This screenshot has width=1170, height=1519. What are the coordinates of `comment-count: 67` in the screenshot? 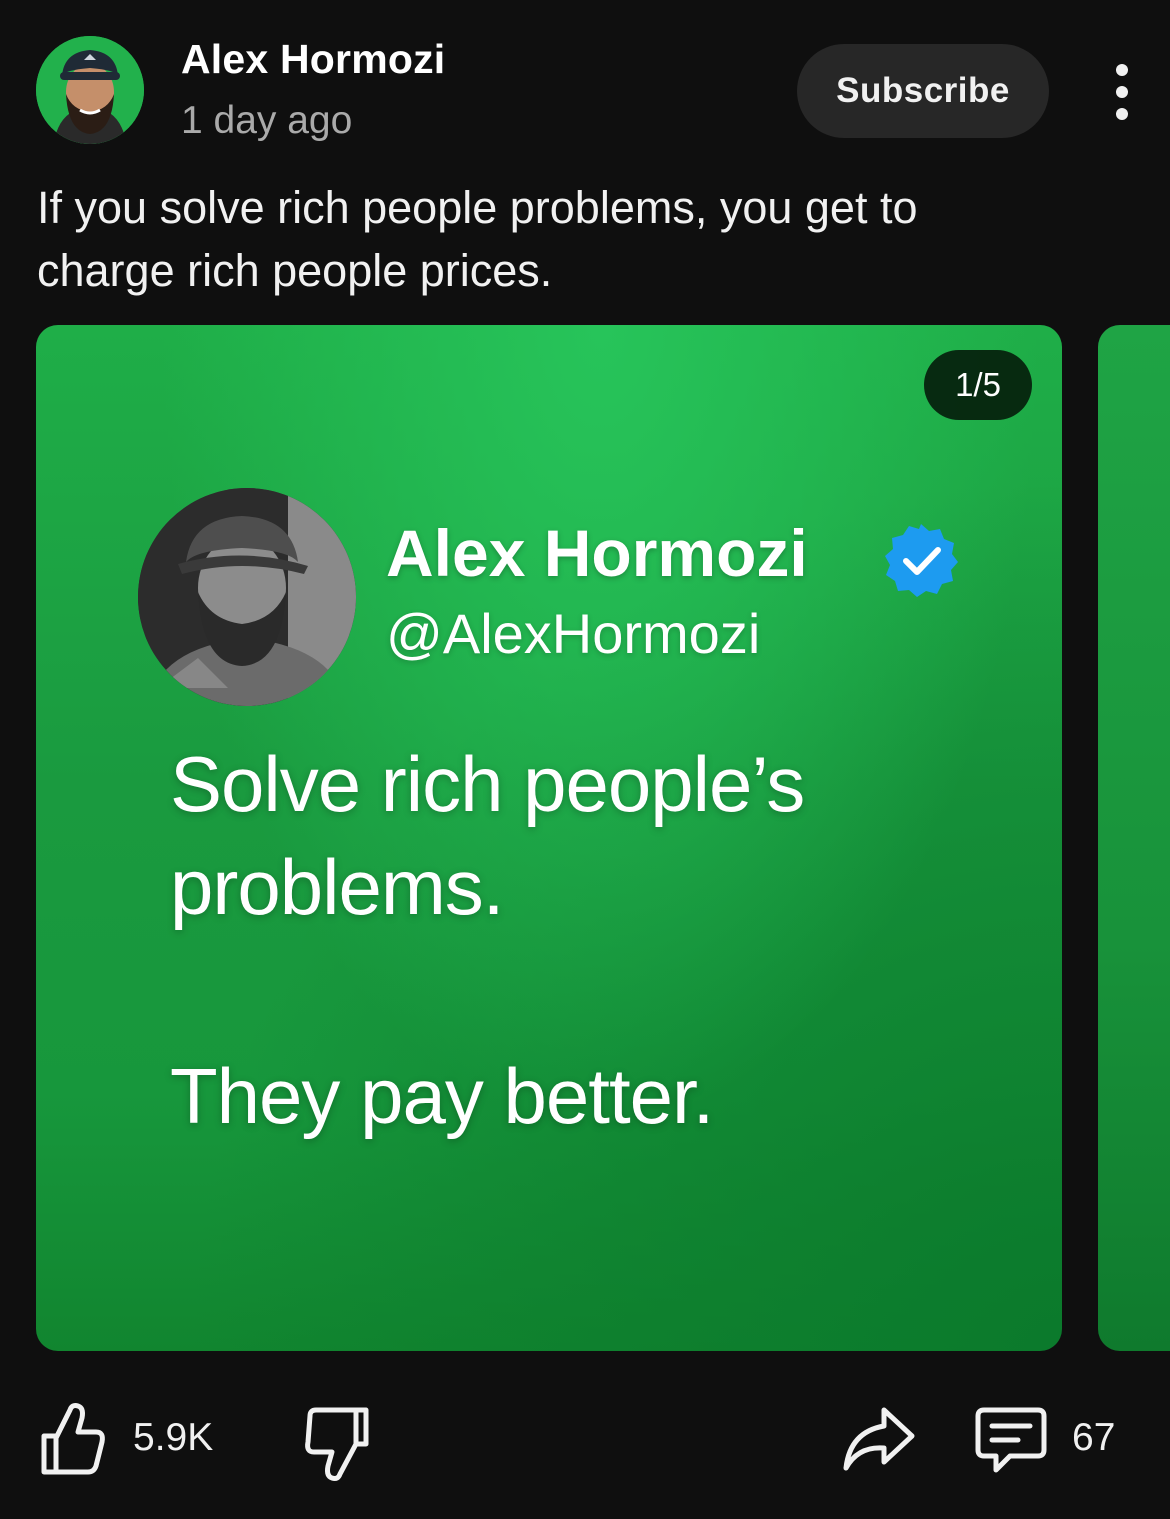 It's located at (1094, 1437).